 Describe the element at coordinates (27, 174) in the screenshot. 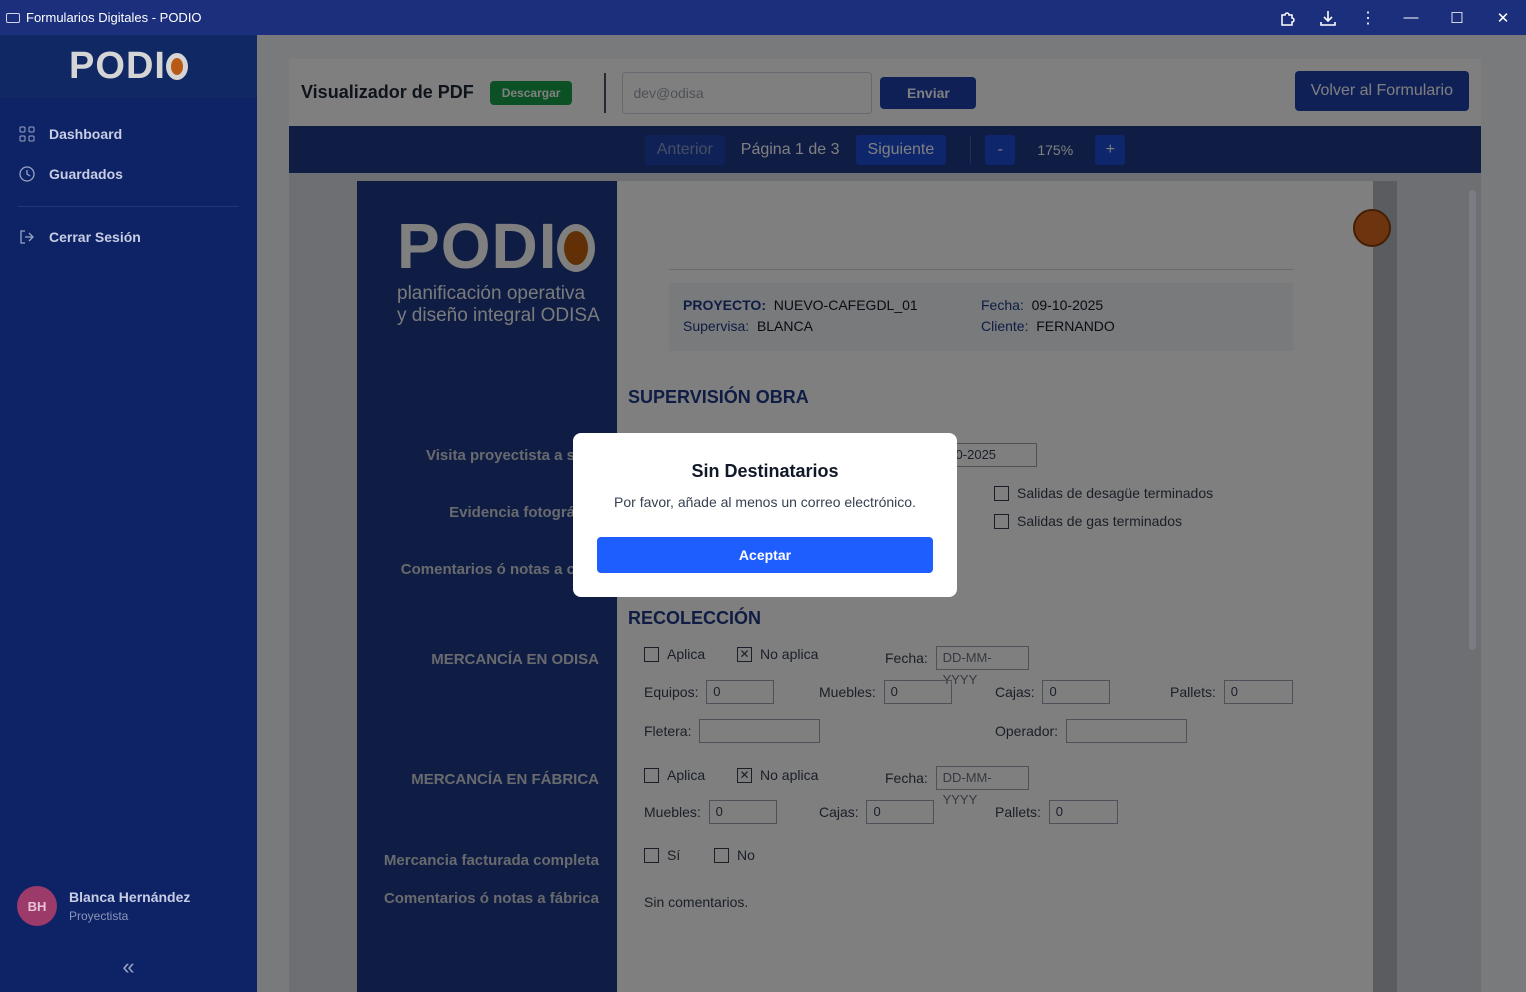

I see `clock-icon` at that location.